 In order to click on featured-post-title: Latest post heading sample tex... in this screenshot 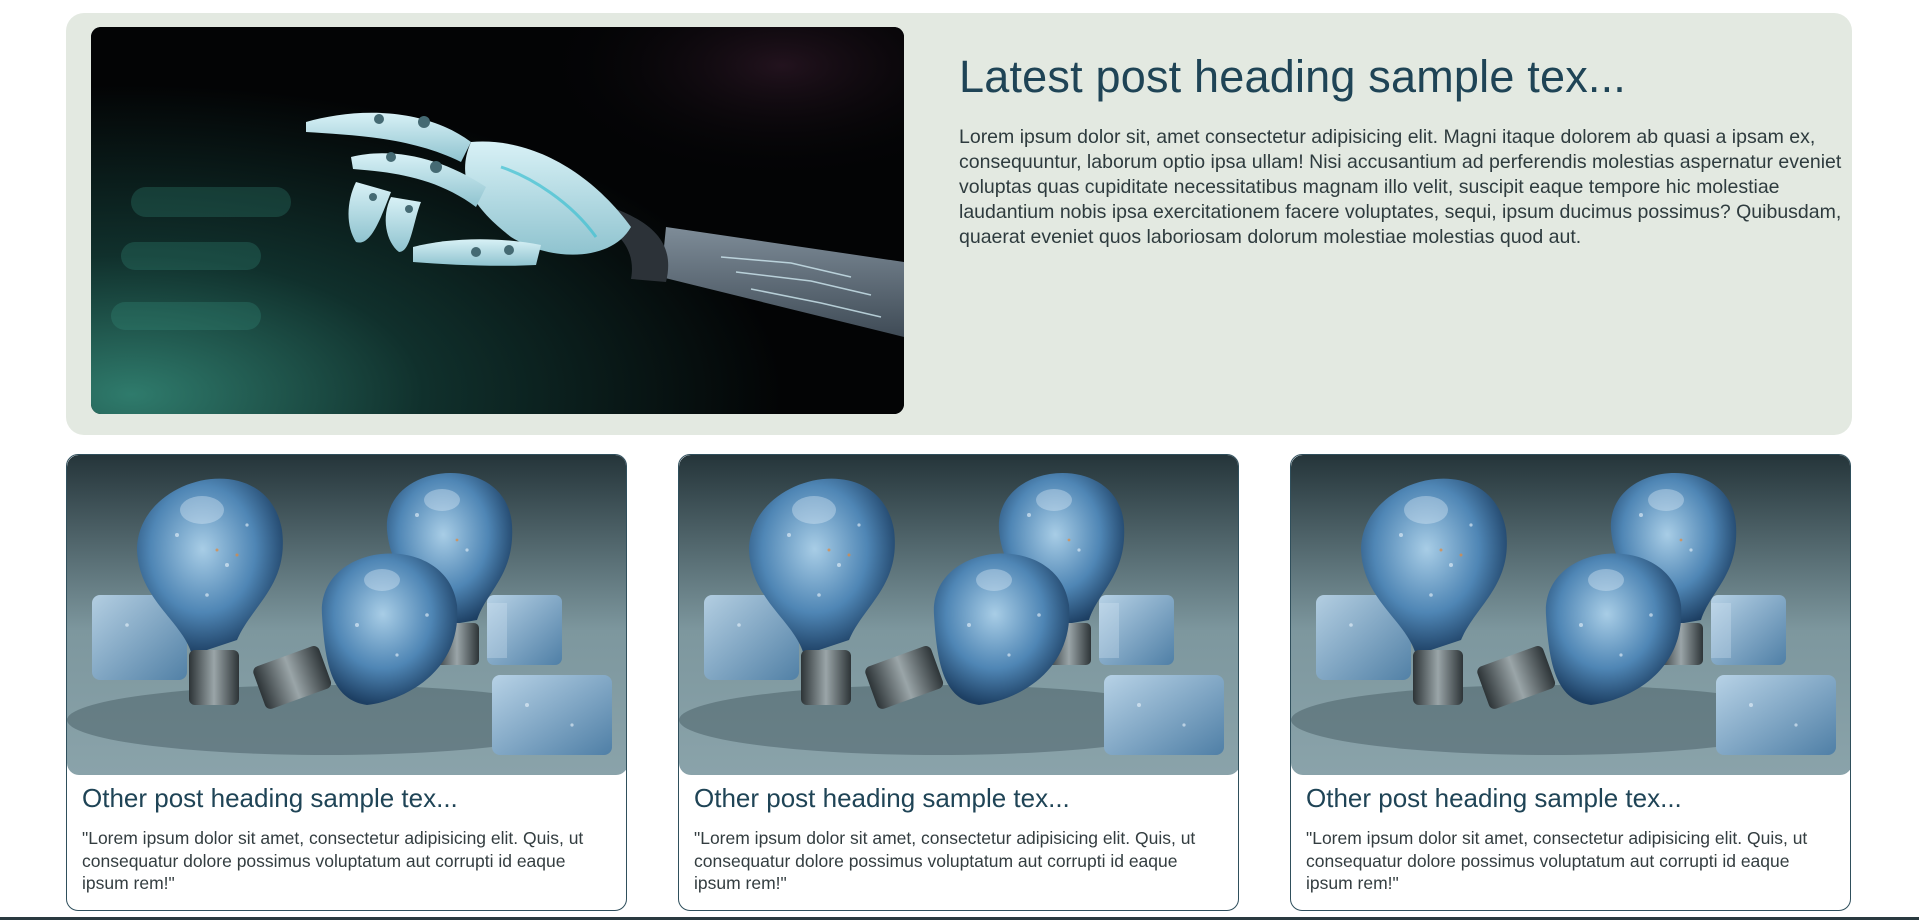, I will do `click(1292, 77)`.